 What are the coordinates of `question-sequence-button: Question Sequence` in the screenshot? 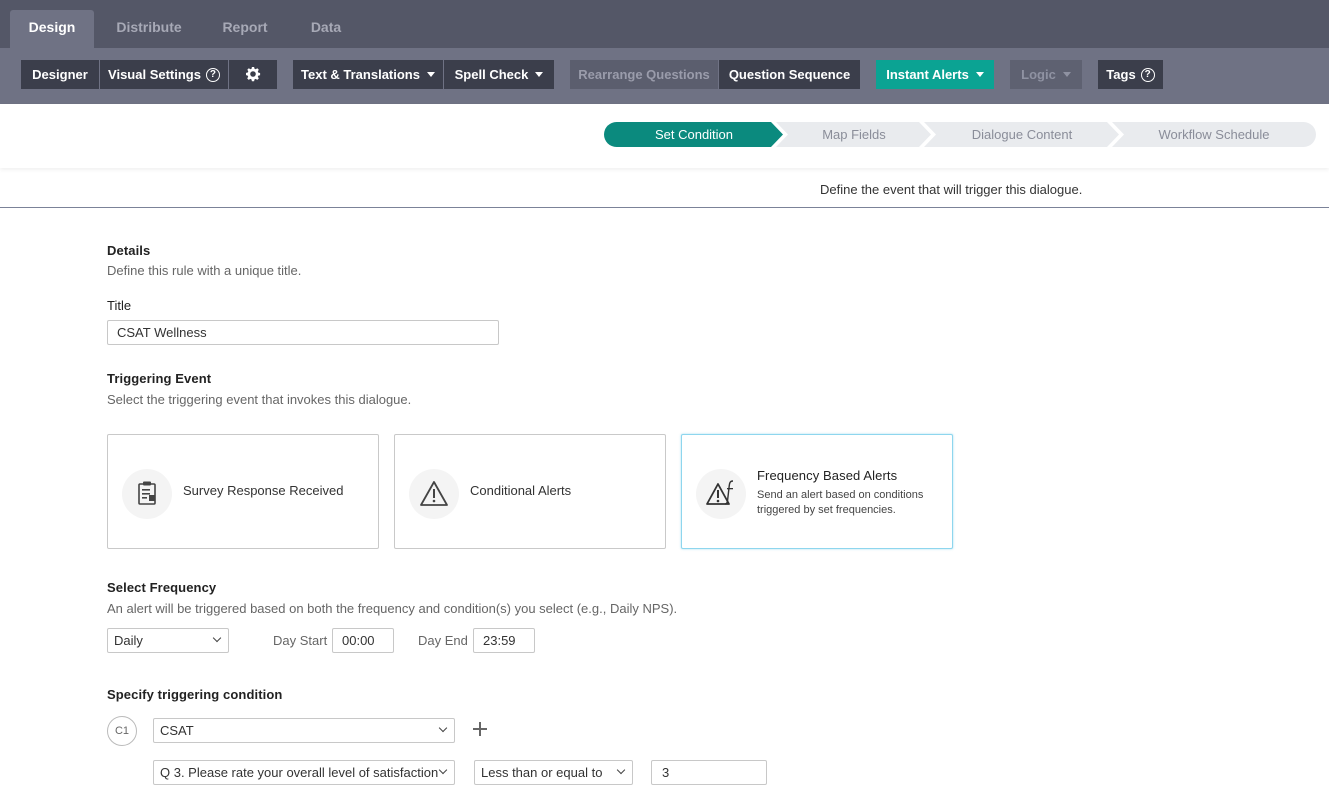 It's located at (789, 74).